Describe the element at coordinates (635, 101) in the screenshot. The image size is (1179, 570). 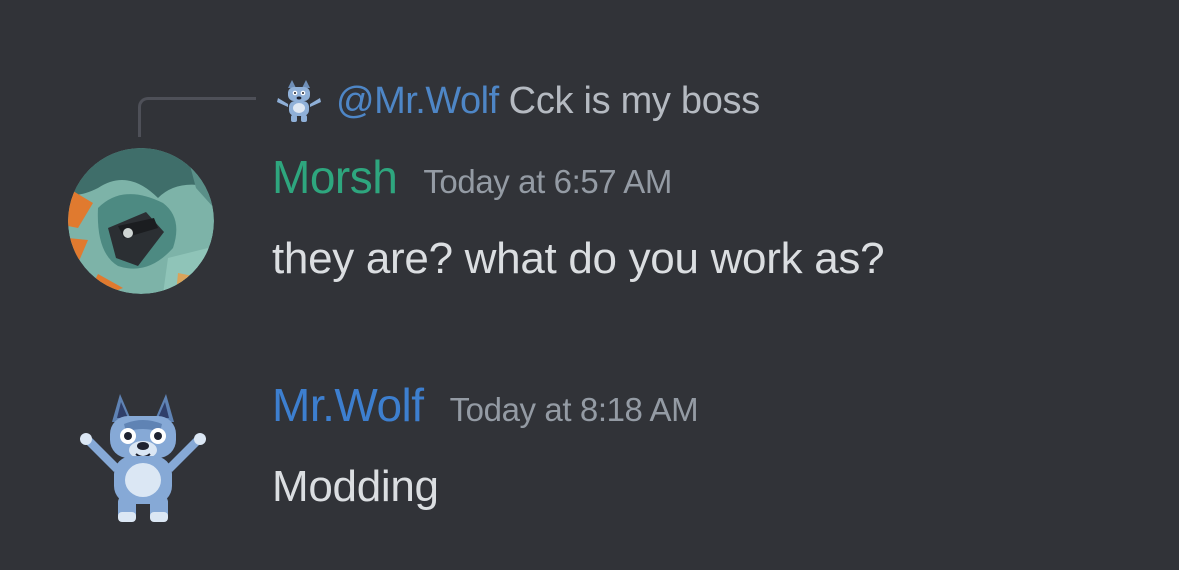
I see `reply-preview-text: Cck is my boss` at that location.